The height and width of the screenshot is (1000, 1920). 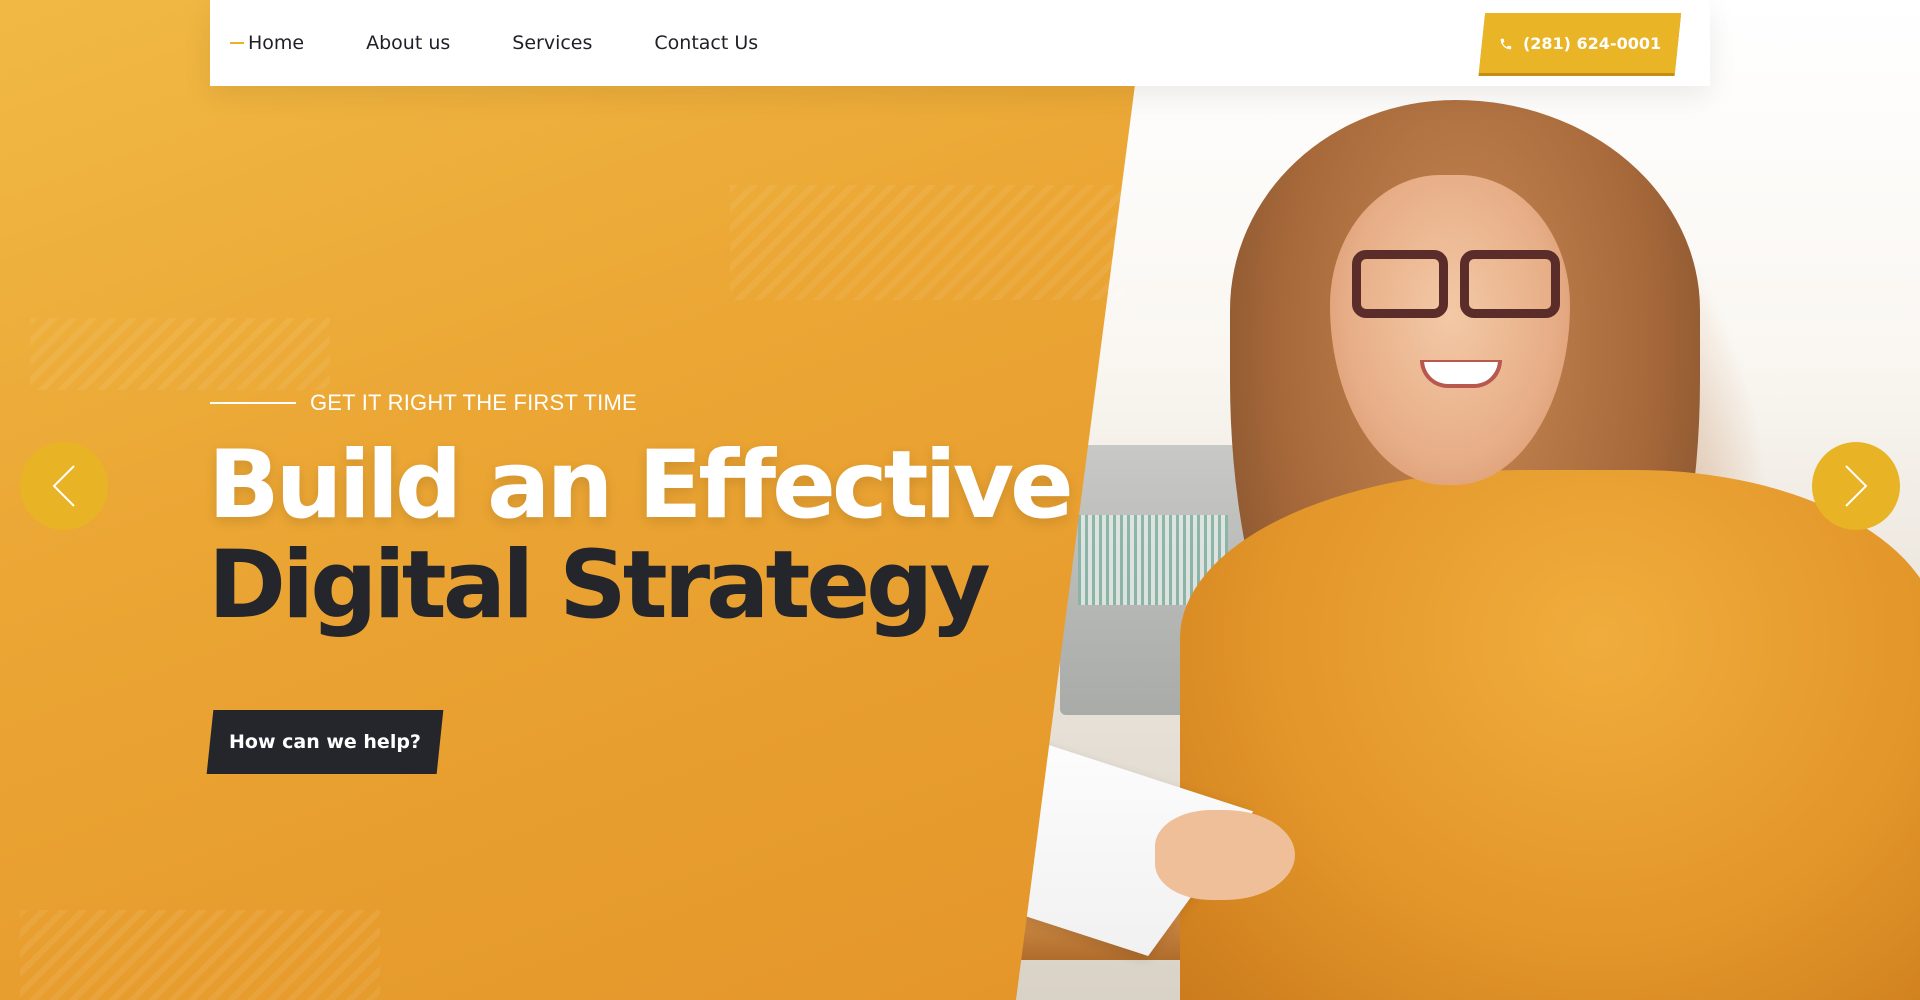 I want to click on hero-eyebrow: GET IT RIGHT THE FIRST TIME, so click(x=423, y=403).